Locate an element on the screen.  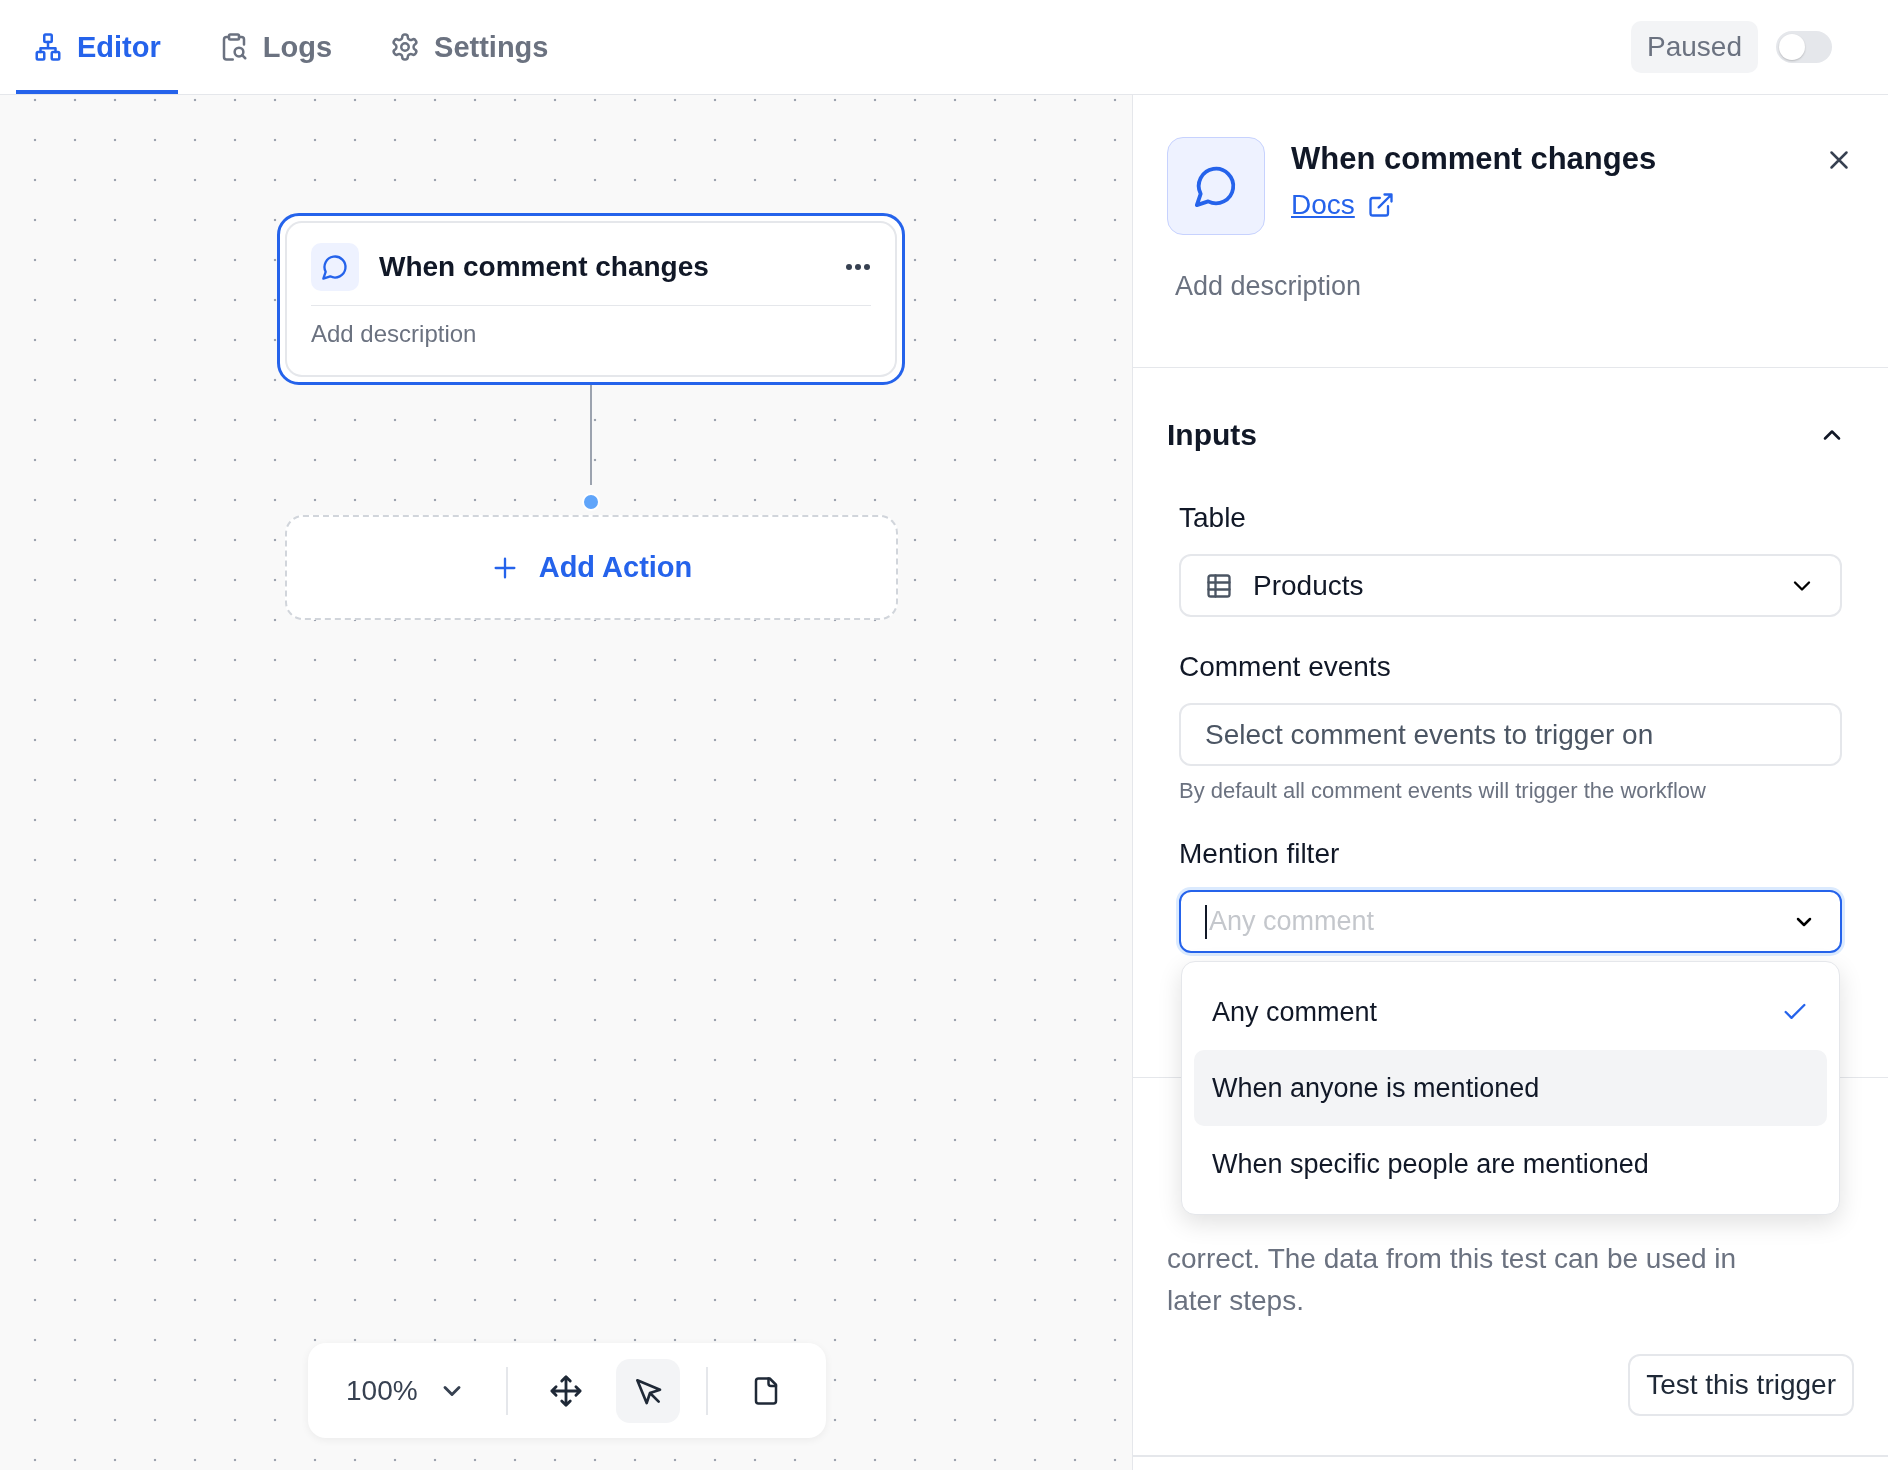
table-select: Products is located at coordinates (1510, 585).